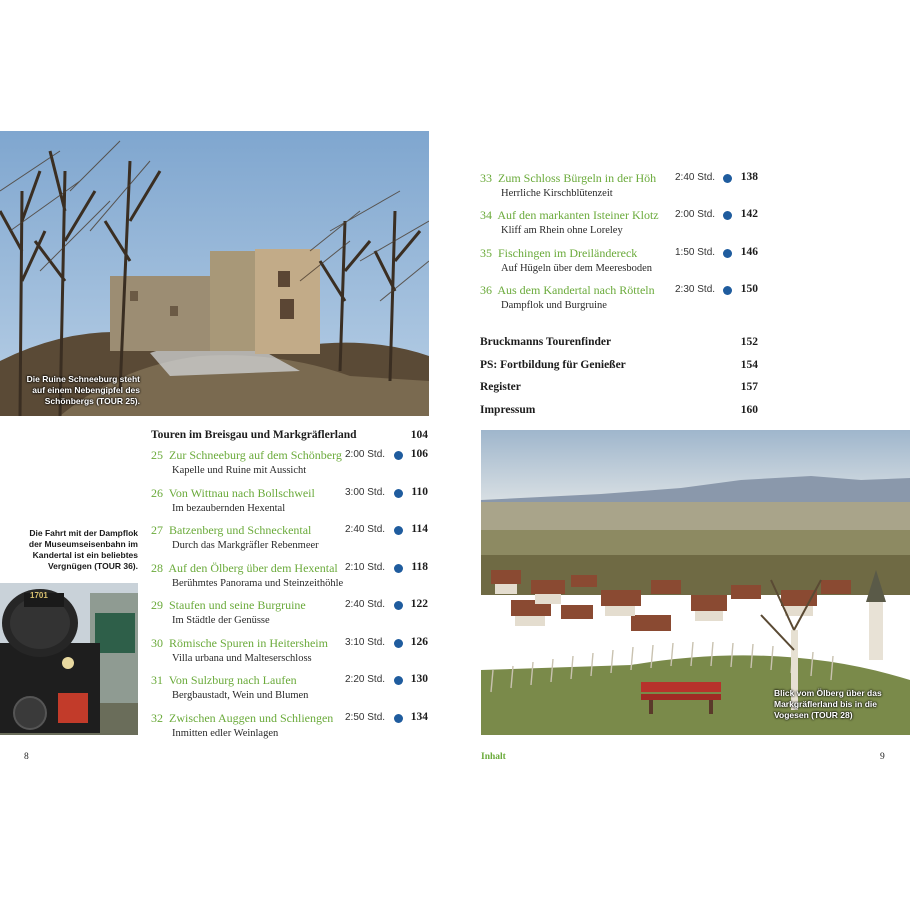 The width and height of the screenshot is (910, 910). I want to click on toc-entry-title: 36 Aus dem Kandertal nach Rötteln, so click(567, 290).